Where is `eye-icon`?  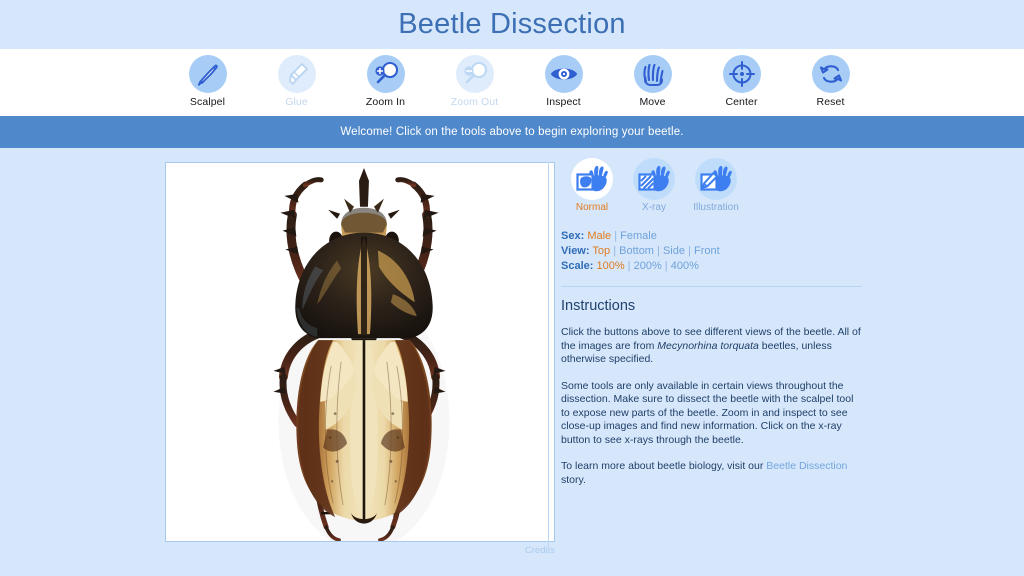 eye-icon is located at coordinates (563, 74).